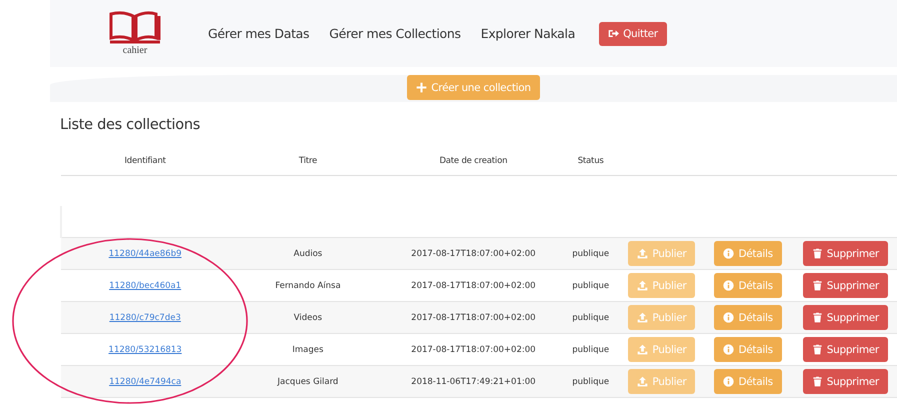 This screenshot has height=405, width=897. What do you see at coordinates (145, 349) in the screenshot?
I see `identifier-link: 11280/53216813` at bounding box center [145, 349].